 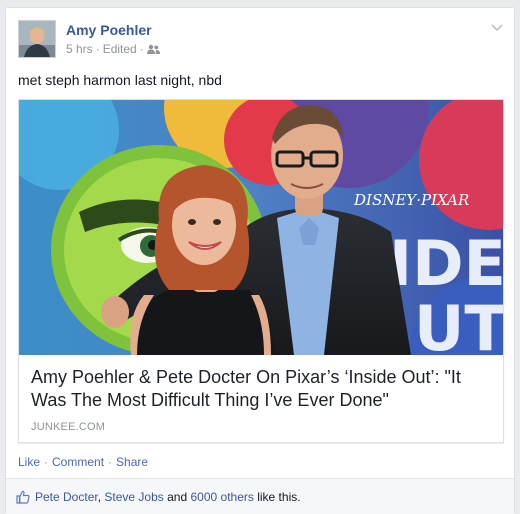 What do you see at coordinates (133, 497) in the screenshot?
I see `liker-link: Steve Jobs` at bounding box center [133, 497].